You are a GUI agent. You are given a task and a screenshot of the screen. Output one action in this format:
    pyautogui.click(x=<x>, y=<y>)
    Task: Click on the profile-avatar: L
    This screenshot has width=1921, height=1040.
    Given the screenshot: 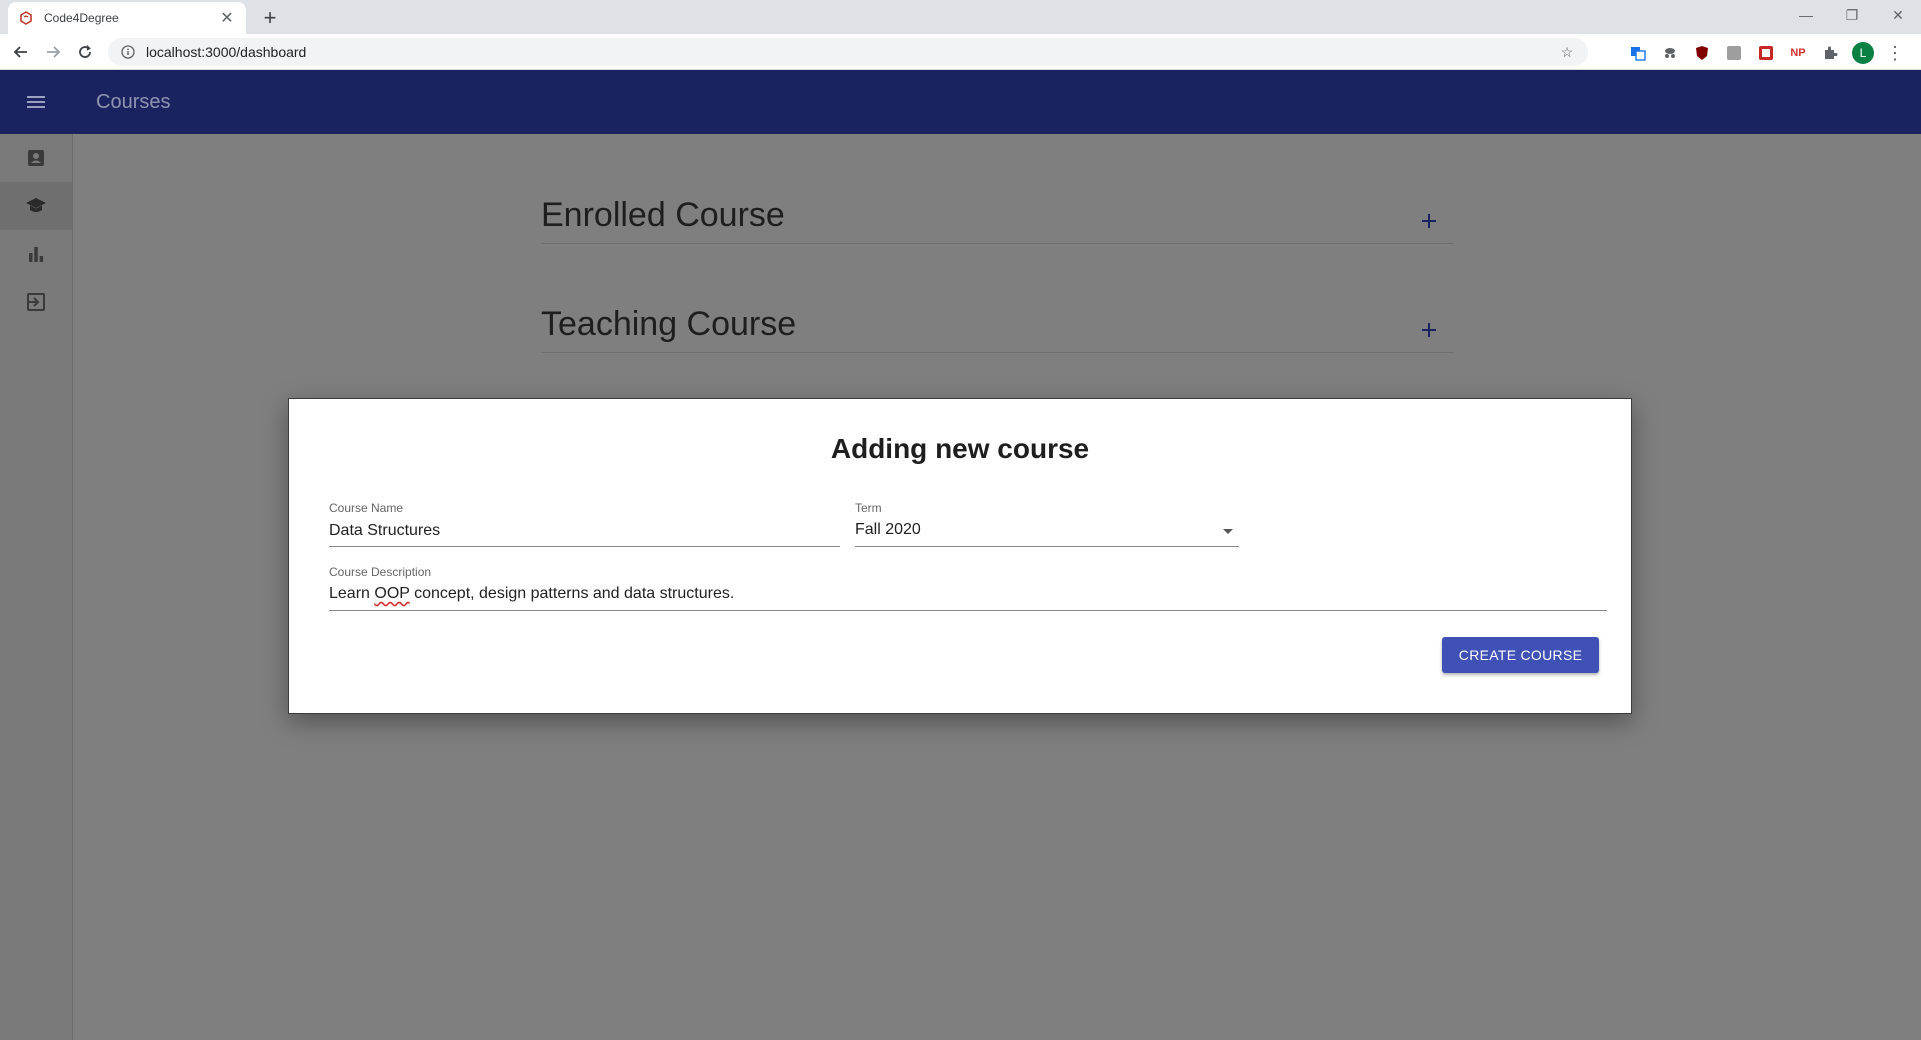 What is the action you would take?
    pyautogui.click(x=1863, y=53)
    